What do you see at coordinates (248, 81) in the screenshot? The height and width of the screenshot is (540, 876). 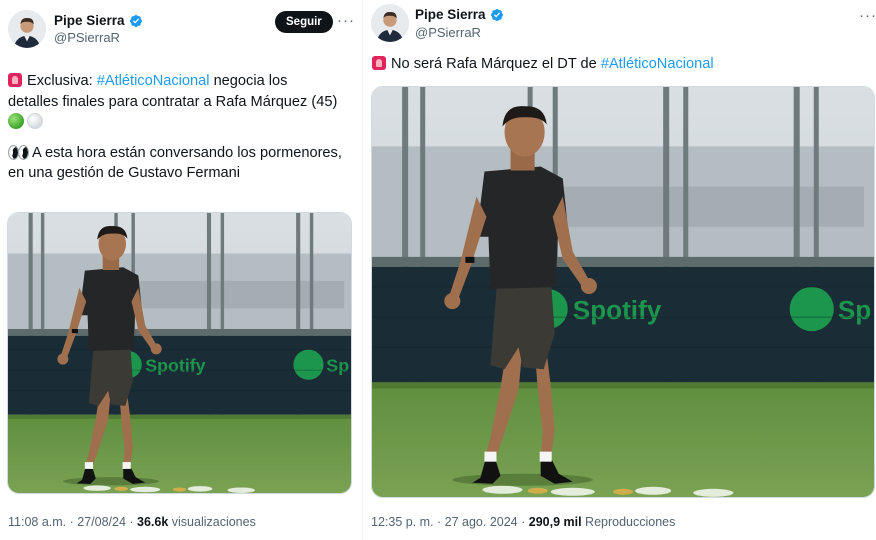 I see `text-suffix: negocia los` at bounding box center [248, 81].